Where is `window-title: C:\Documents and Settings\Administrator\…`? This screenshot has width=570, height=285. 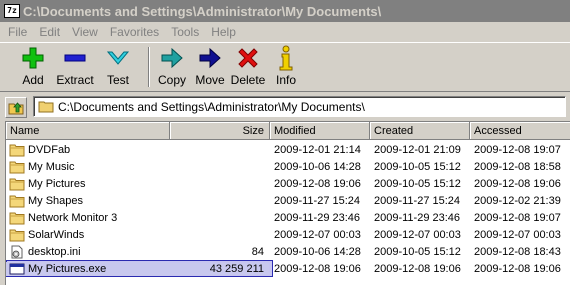
window-title: C:\Documents and Settings\Administrator\… is located at coordinates (202, 11).